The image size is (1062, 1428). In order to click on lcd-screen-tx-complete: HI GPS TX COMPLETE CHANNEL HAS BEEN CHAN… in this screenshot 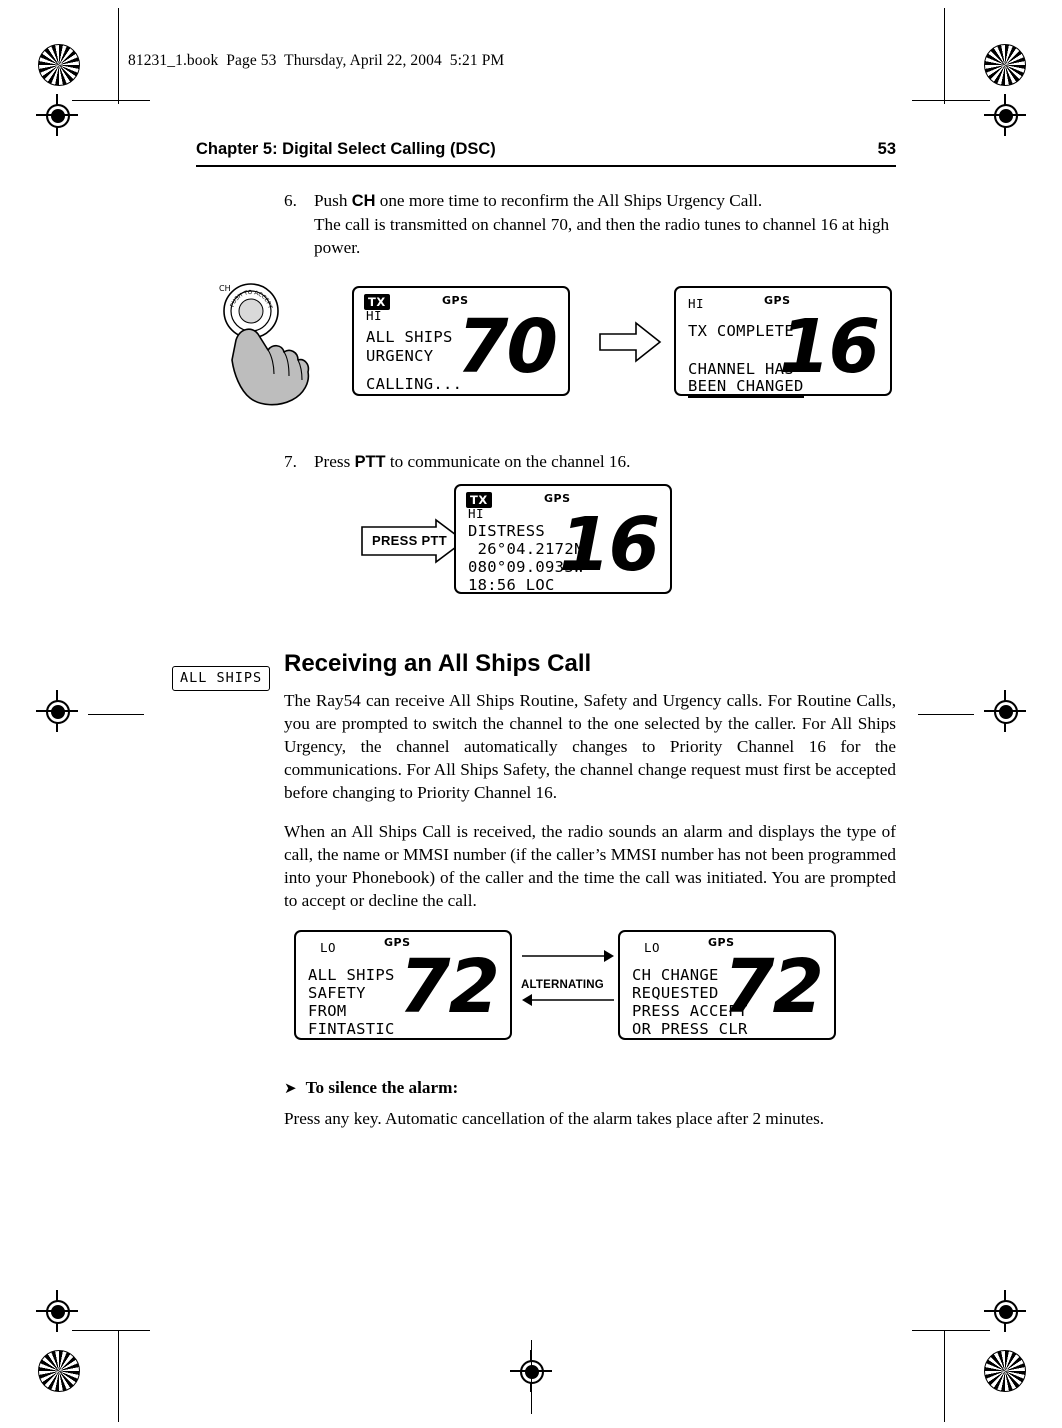, I will do `click(783, 342)`.